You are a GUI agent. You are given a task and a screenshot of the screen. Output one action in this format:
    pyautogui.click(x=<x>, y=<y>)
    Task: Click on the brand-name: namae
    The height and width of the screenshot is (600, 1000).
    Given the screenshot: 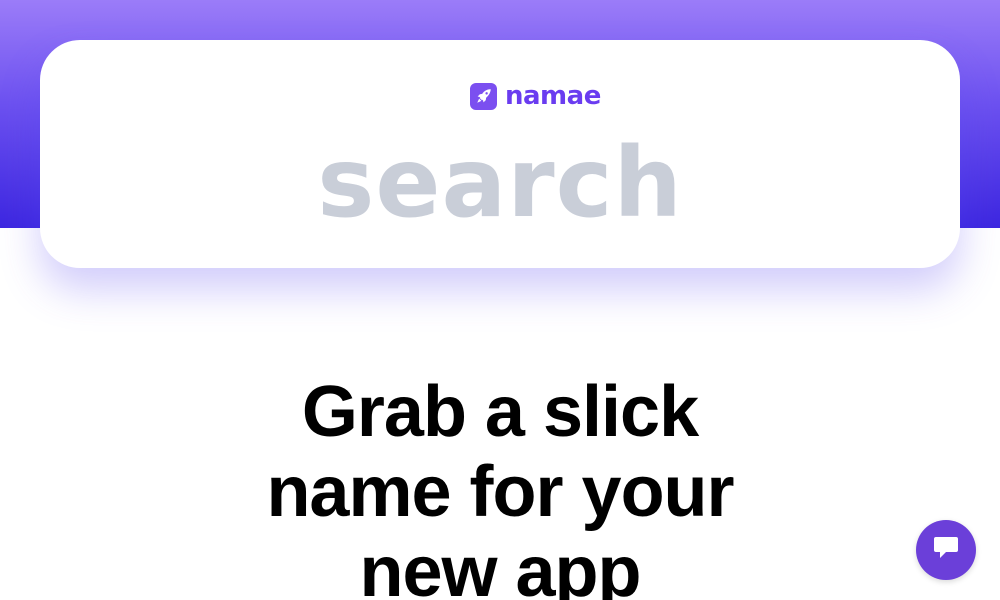 What is the action you would take?
    pyautogui.click(x=553, y=96)
    